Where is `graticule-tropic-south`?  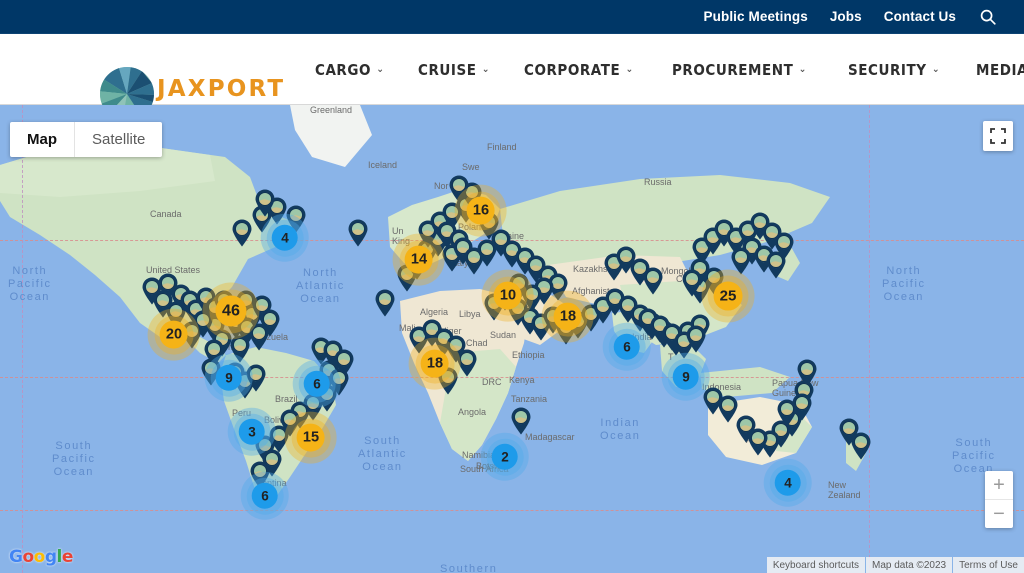 graticule-tropic-south is located at coordinates (512, 510).